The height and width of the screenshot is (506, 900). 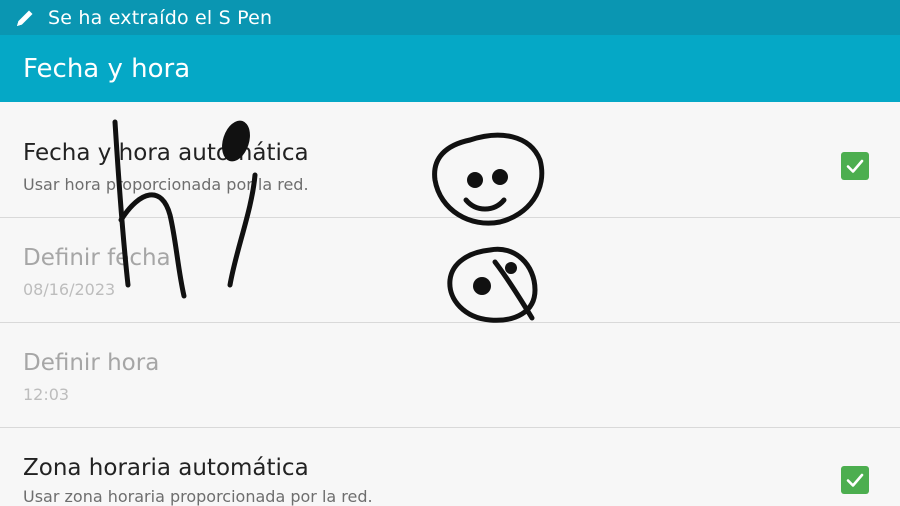 I want to click on status-bar: Se ha extraído el S Pen, so click(x=450, y=17).